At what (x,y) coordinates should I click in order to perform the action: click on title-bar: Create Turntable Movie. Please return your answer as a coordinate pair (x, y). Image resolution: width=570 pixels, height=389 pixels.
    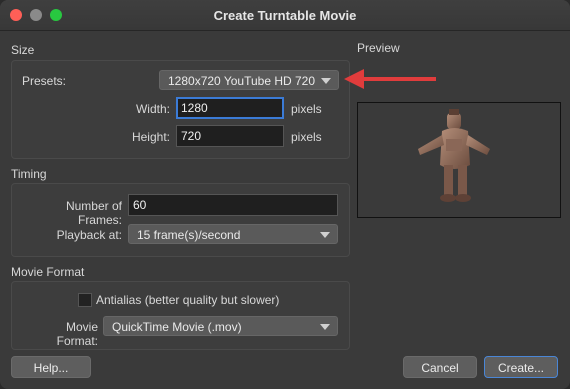
    Looking at the image, I should click on (285, 15).